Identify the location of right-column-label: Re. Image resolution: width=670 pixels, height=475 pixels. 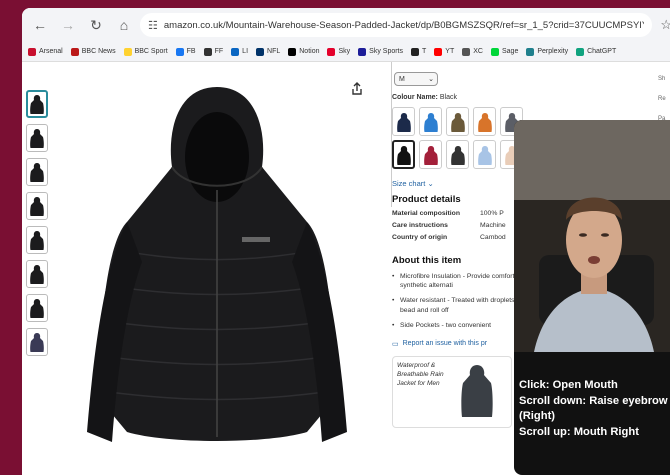
(662, 99).